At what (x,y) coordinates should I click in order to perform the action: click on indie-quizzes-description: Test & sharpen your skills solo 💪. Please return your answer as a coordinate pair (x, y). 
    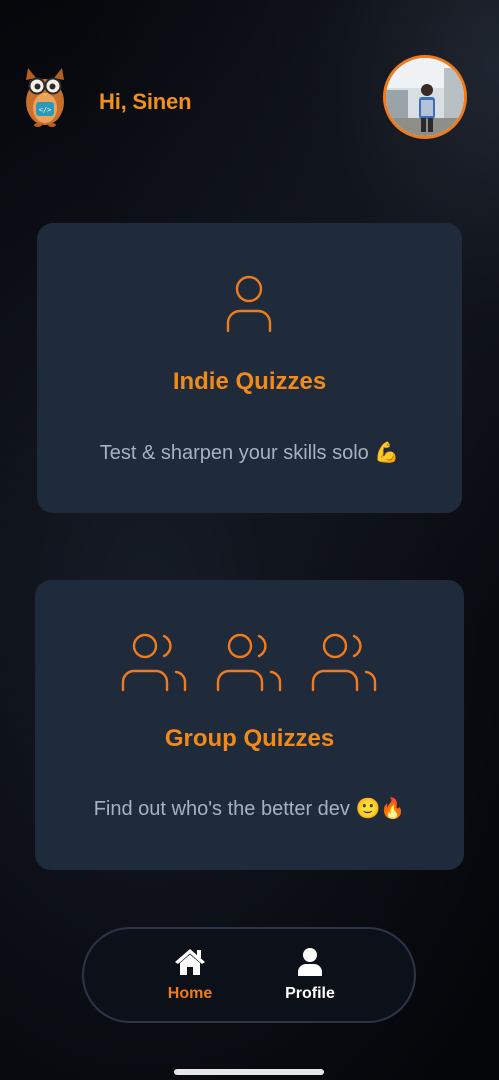
    Looking at the image, I should click on (249, 453).